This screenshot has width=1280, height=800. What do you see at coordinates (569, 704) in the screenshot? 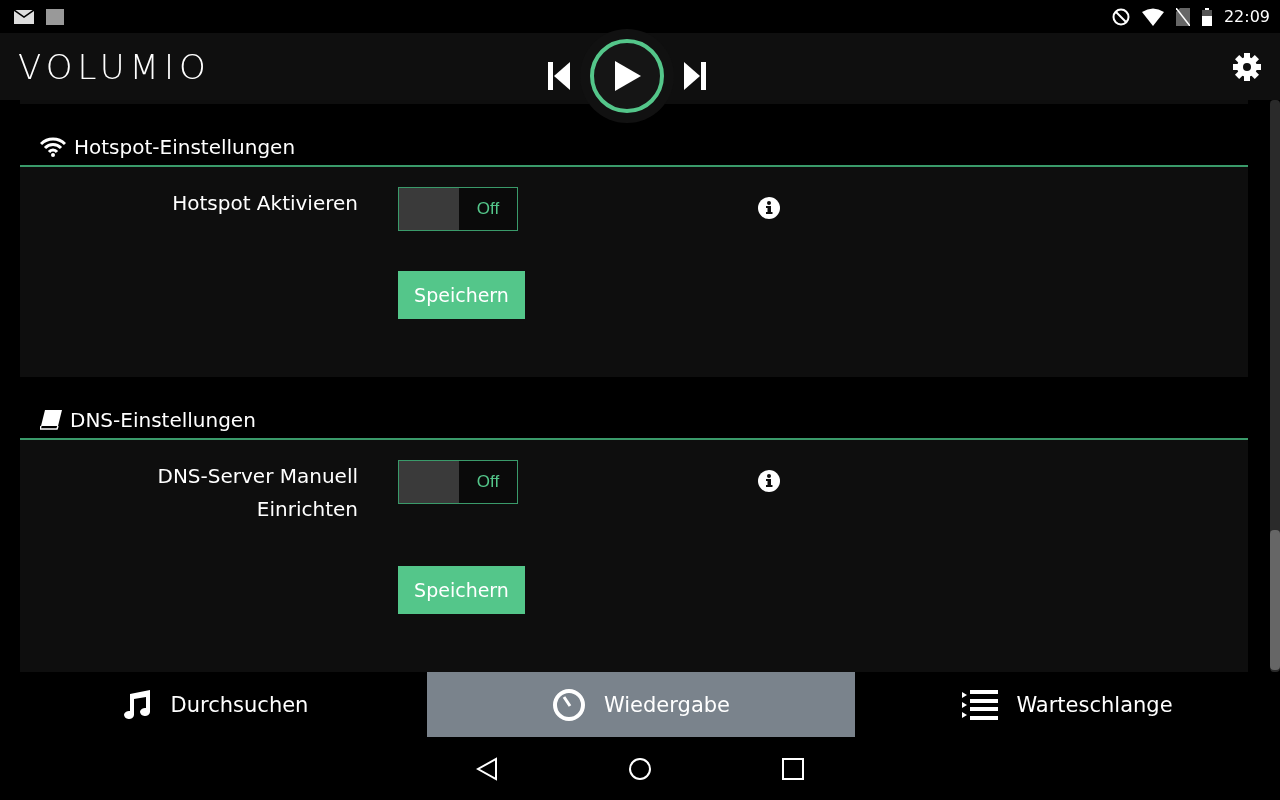
I see `dial-icon` at bounding box center [569, 704].